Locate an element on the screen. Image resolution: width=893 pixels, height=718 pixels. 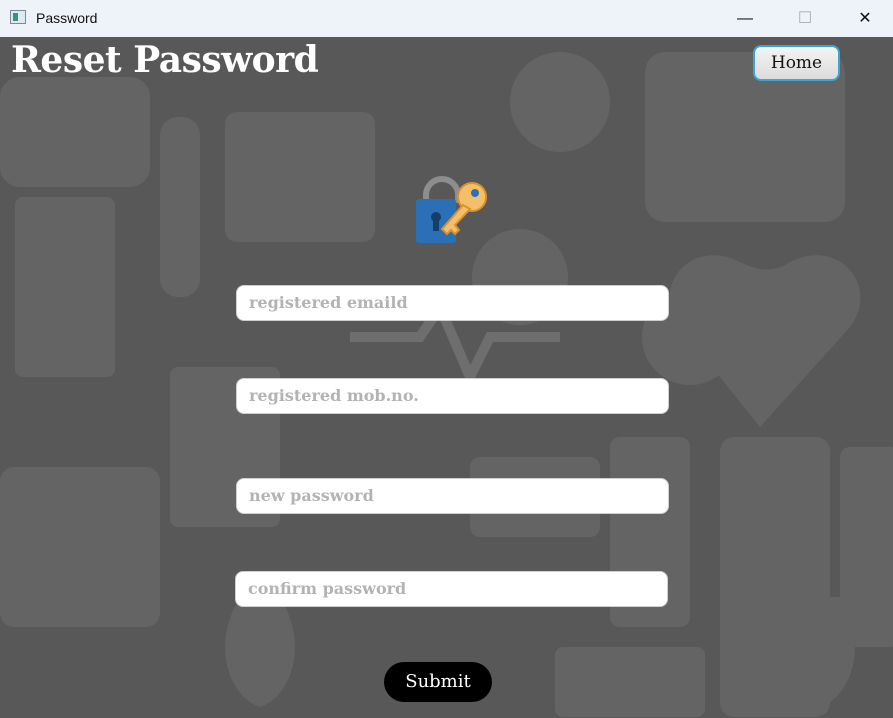
new-password-field: new password is located at coordinates (452, 496).